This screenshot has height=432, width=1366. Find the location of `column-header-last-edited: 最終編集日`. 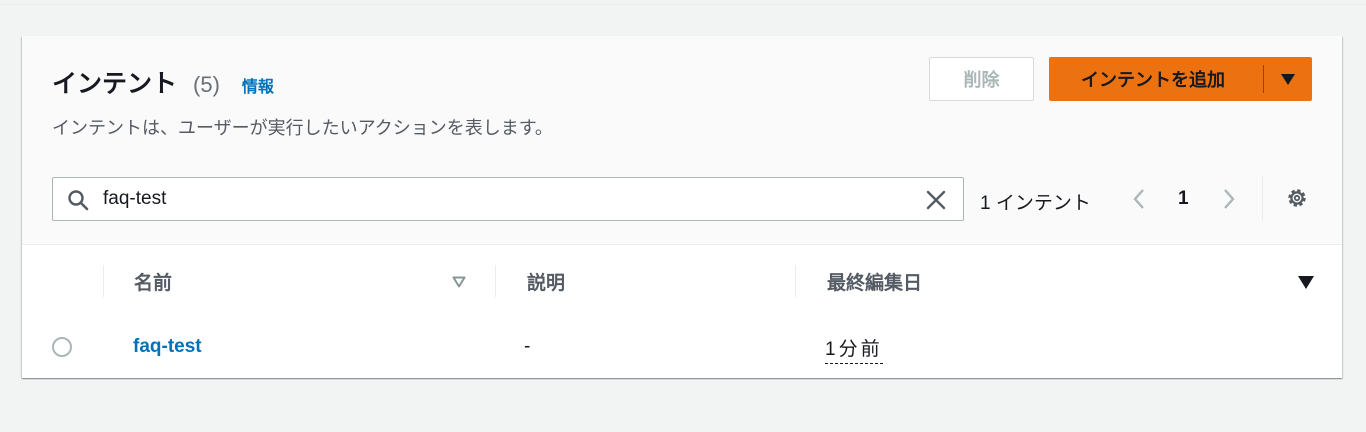

column-header-last-edited: 最終編集日 is located at coordinates (874, 281).